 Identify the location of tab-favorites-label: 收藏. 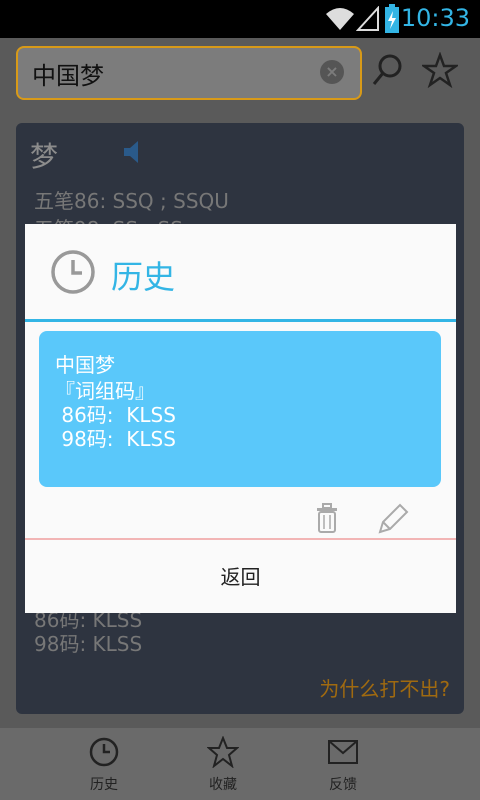
(223, 785).